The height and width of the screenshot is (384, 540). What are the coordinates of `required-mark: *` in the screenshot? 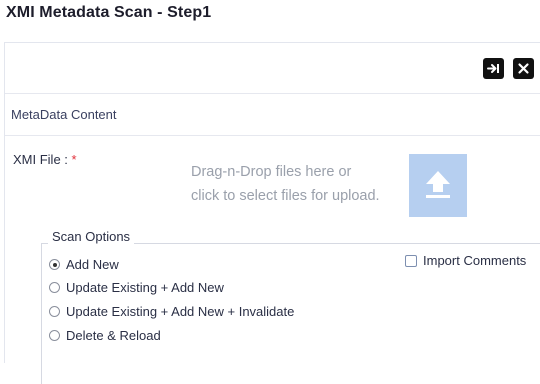 It's located at (74, 159).